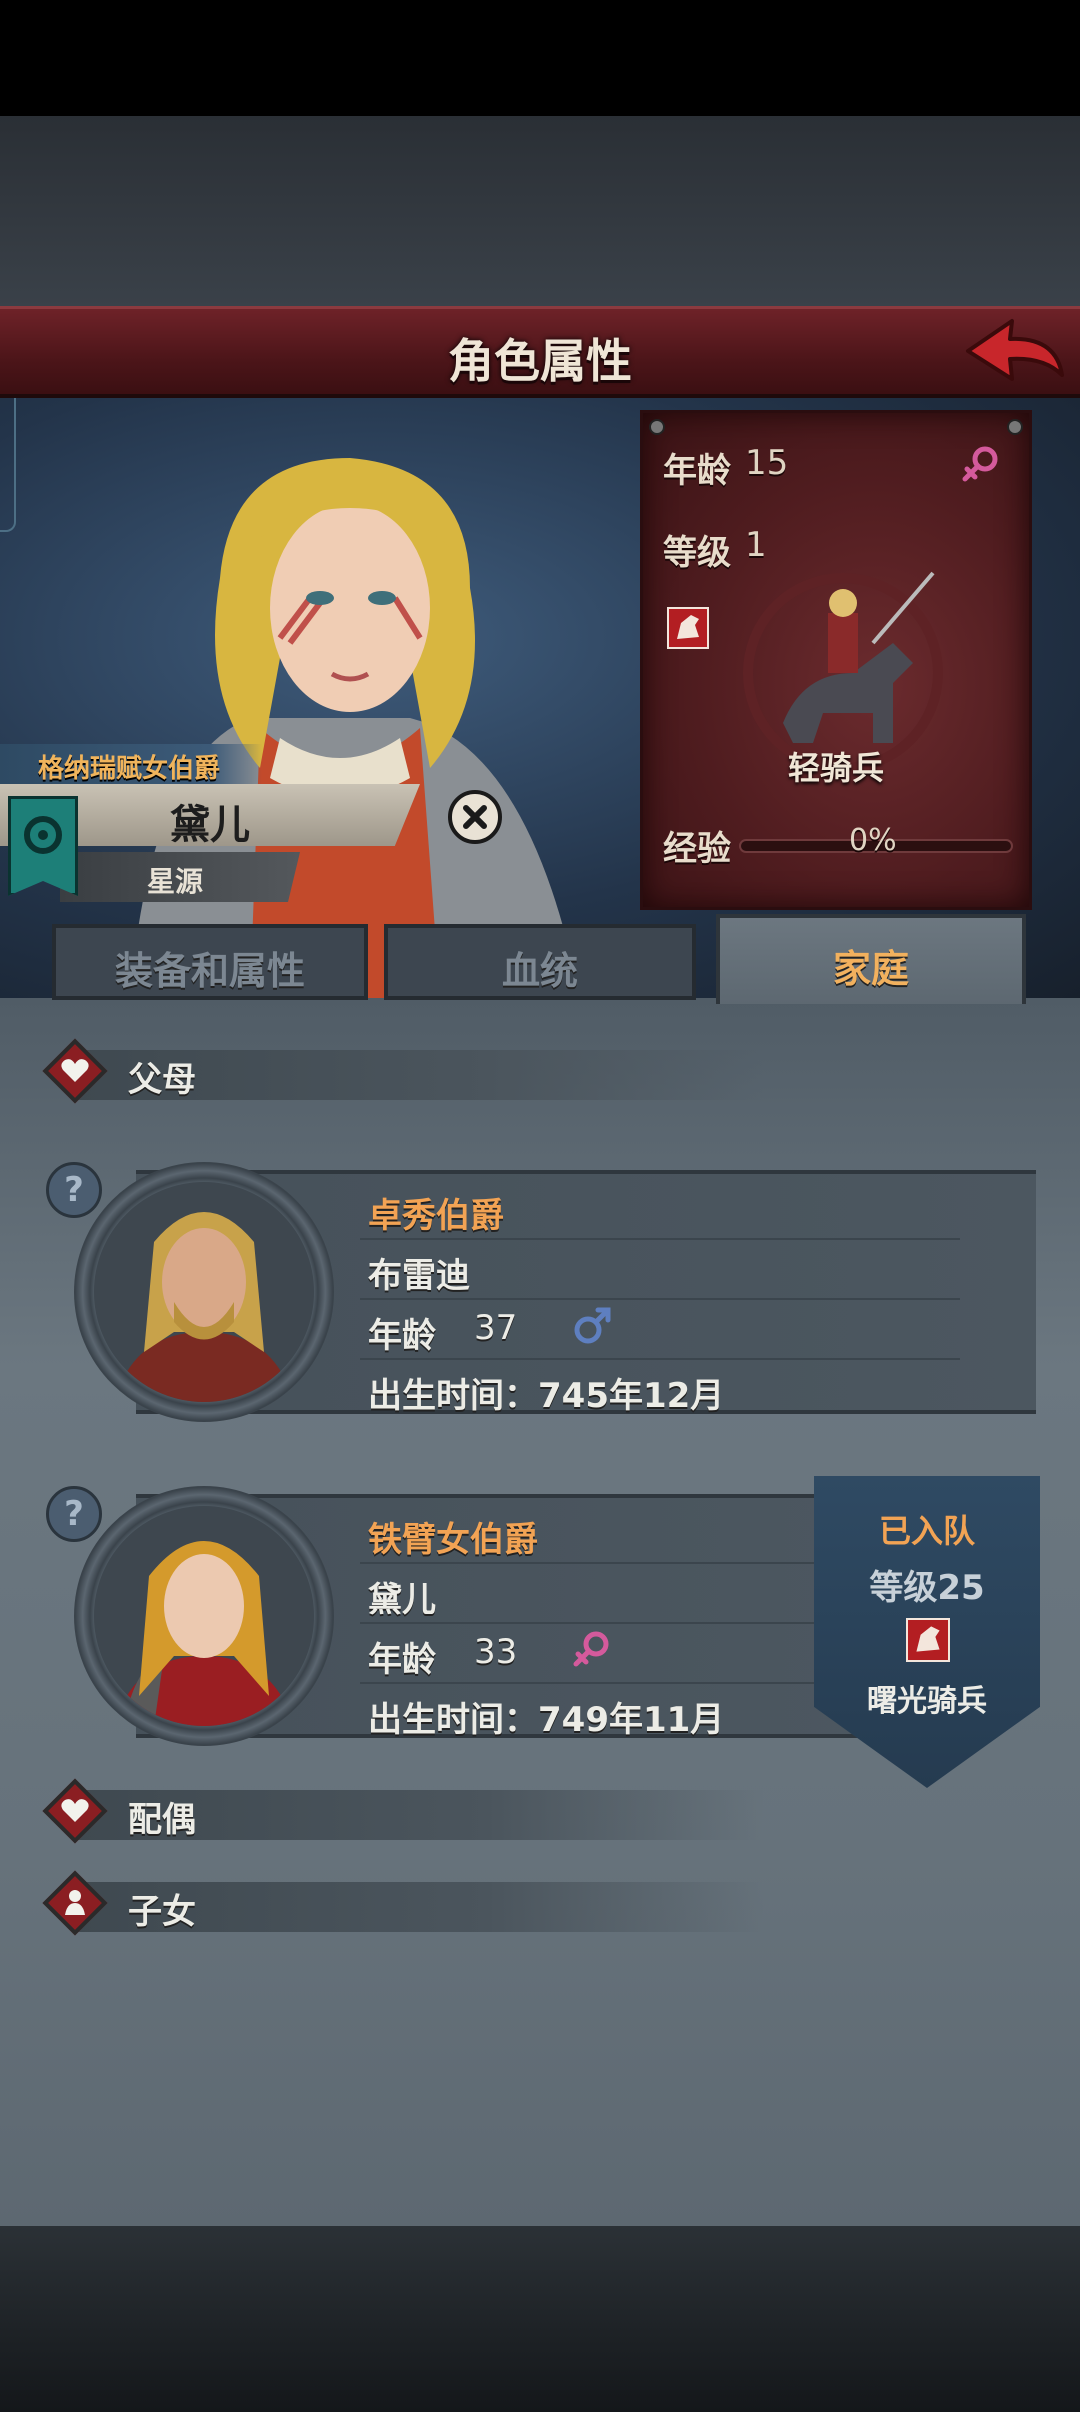 This screenshot has height=2412, width=1080. What do you see at coordinates (403, 1903) in the screenshot?
I see `section-children: 子女` at bounding box center [403, 1903].